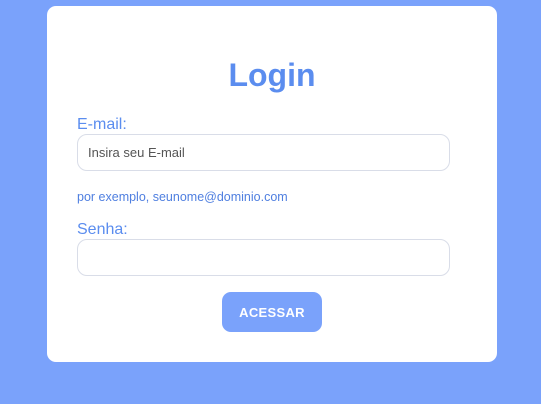  What do you see at coordinates (182, 197) in the screenshot?
I see `email-hint: por exemplo, seunome@dominio.com` at bounding box center [182, 197].